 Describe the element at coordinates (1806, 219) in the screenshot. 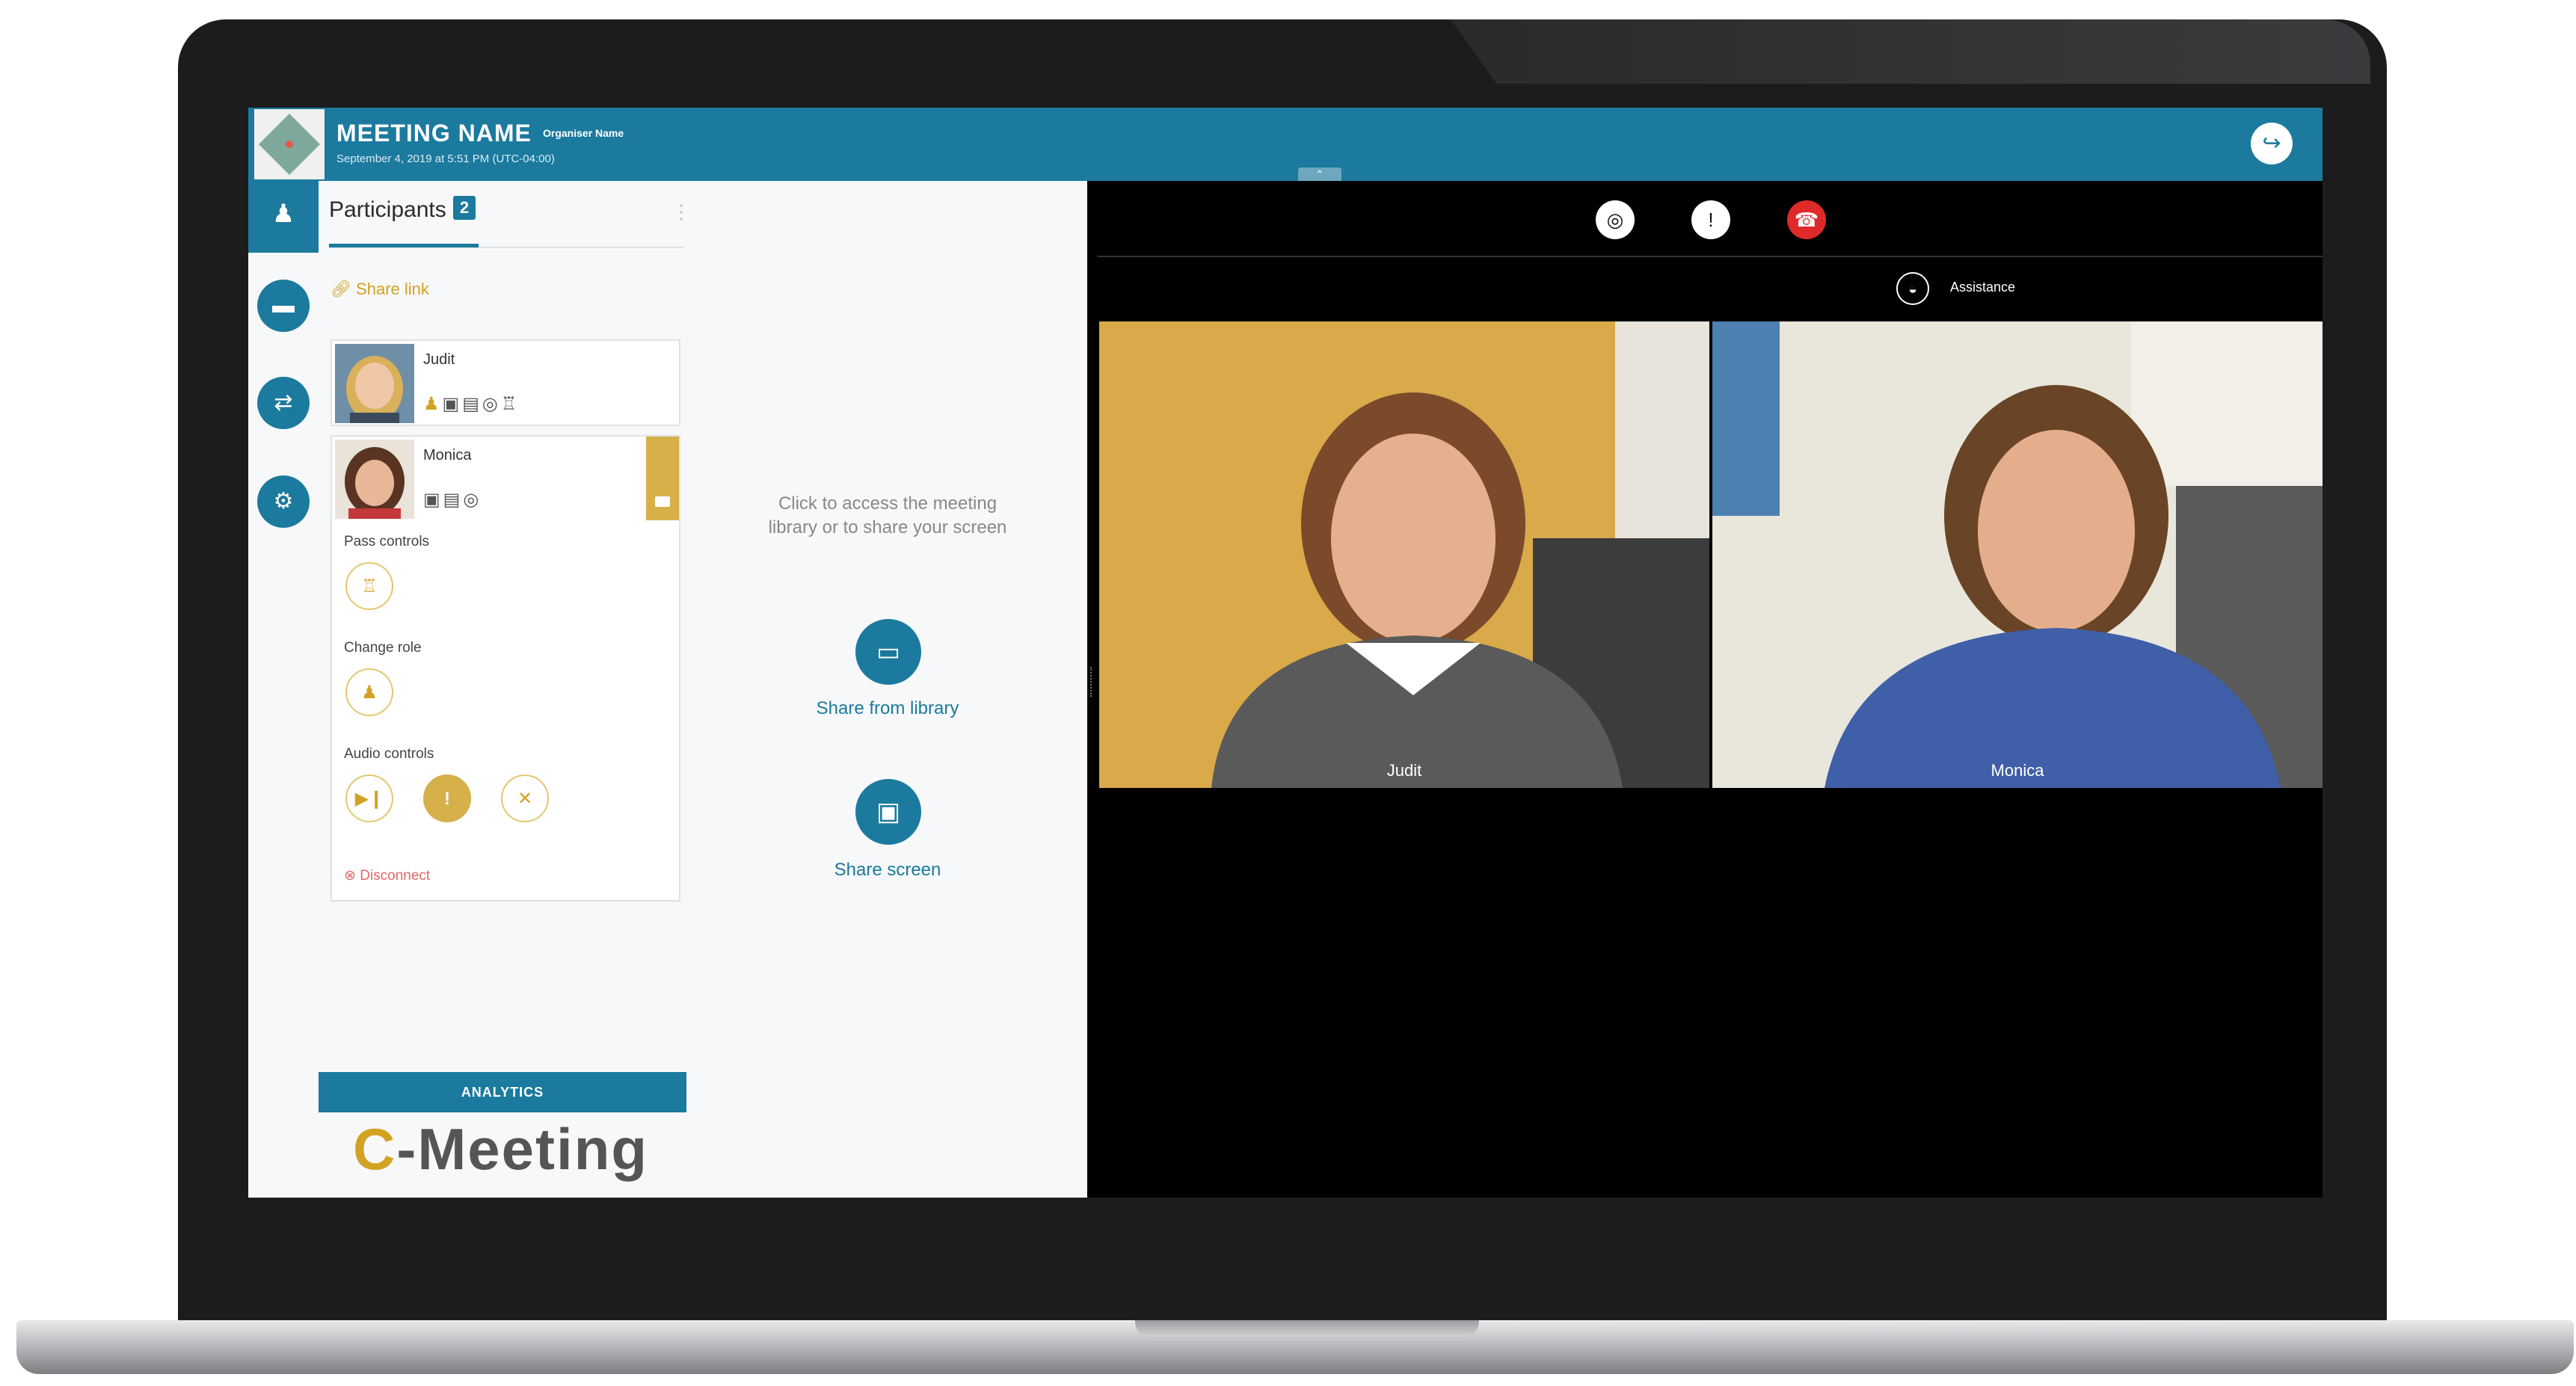

I see `hangup-icon: ☎` at that location.